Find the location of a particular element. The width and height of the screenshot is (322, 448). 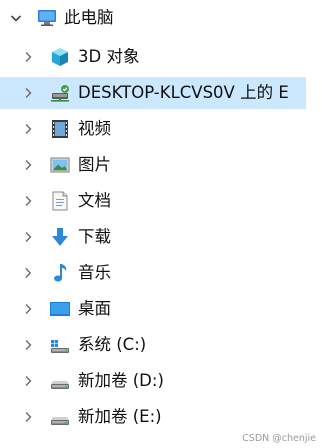

tree-item-label: 视频 is located at coordinates (94, 128).